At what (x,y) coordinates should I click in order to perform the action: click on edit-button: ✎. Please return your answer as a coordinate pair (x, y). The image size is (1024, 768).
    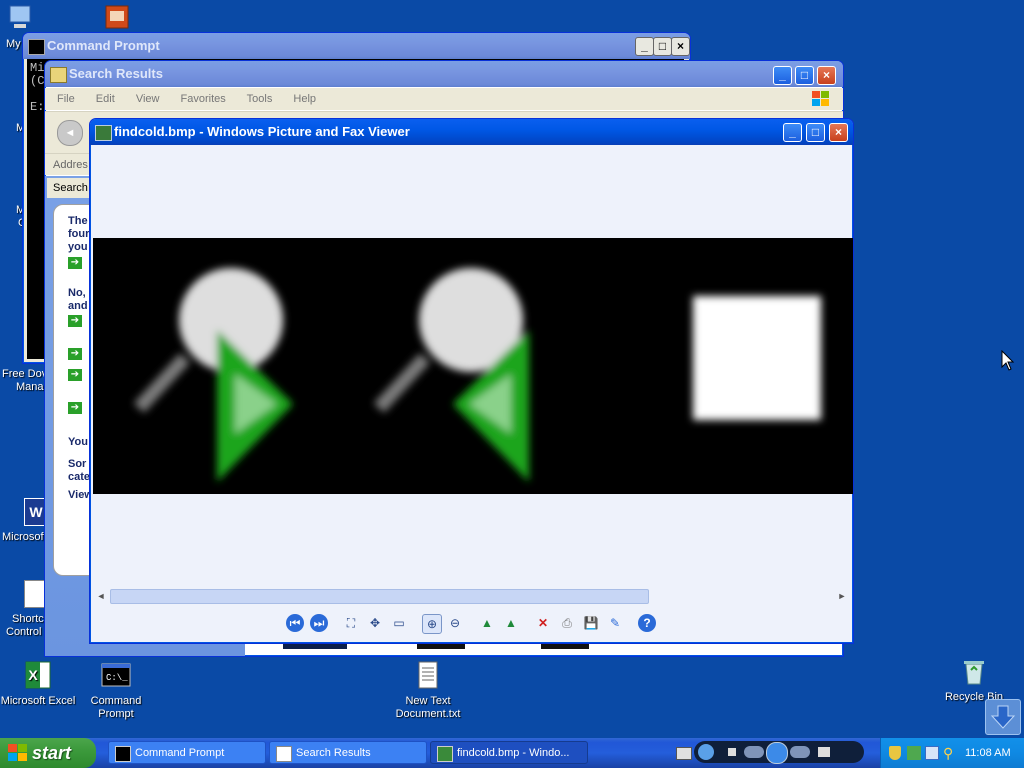
    Looking at the image, I should click on (615, 623).